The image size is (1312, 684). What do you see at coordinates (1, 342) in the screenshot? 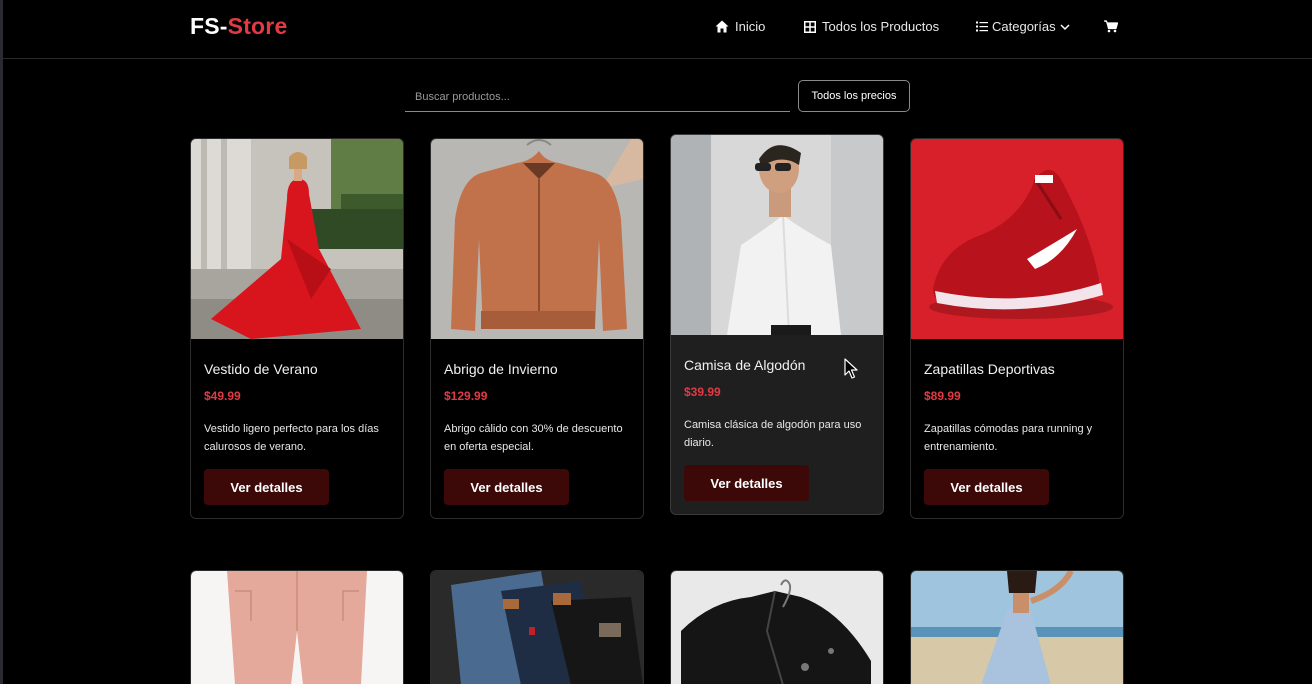
I see `window-edge` at bounding box center [1, 342].